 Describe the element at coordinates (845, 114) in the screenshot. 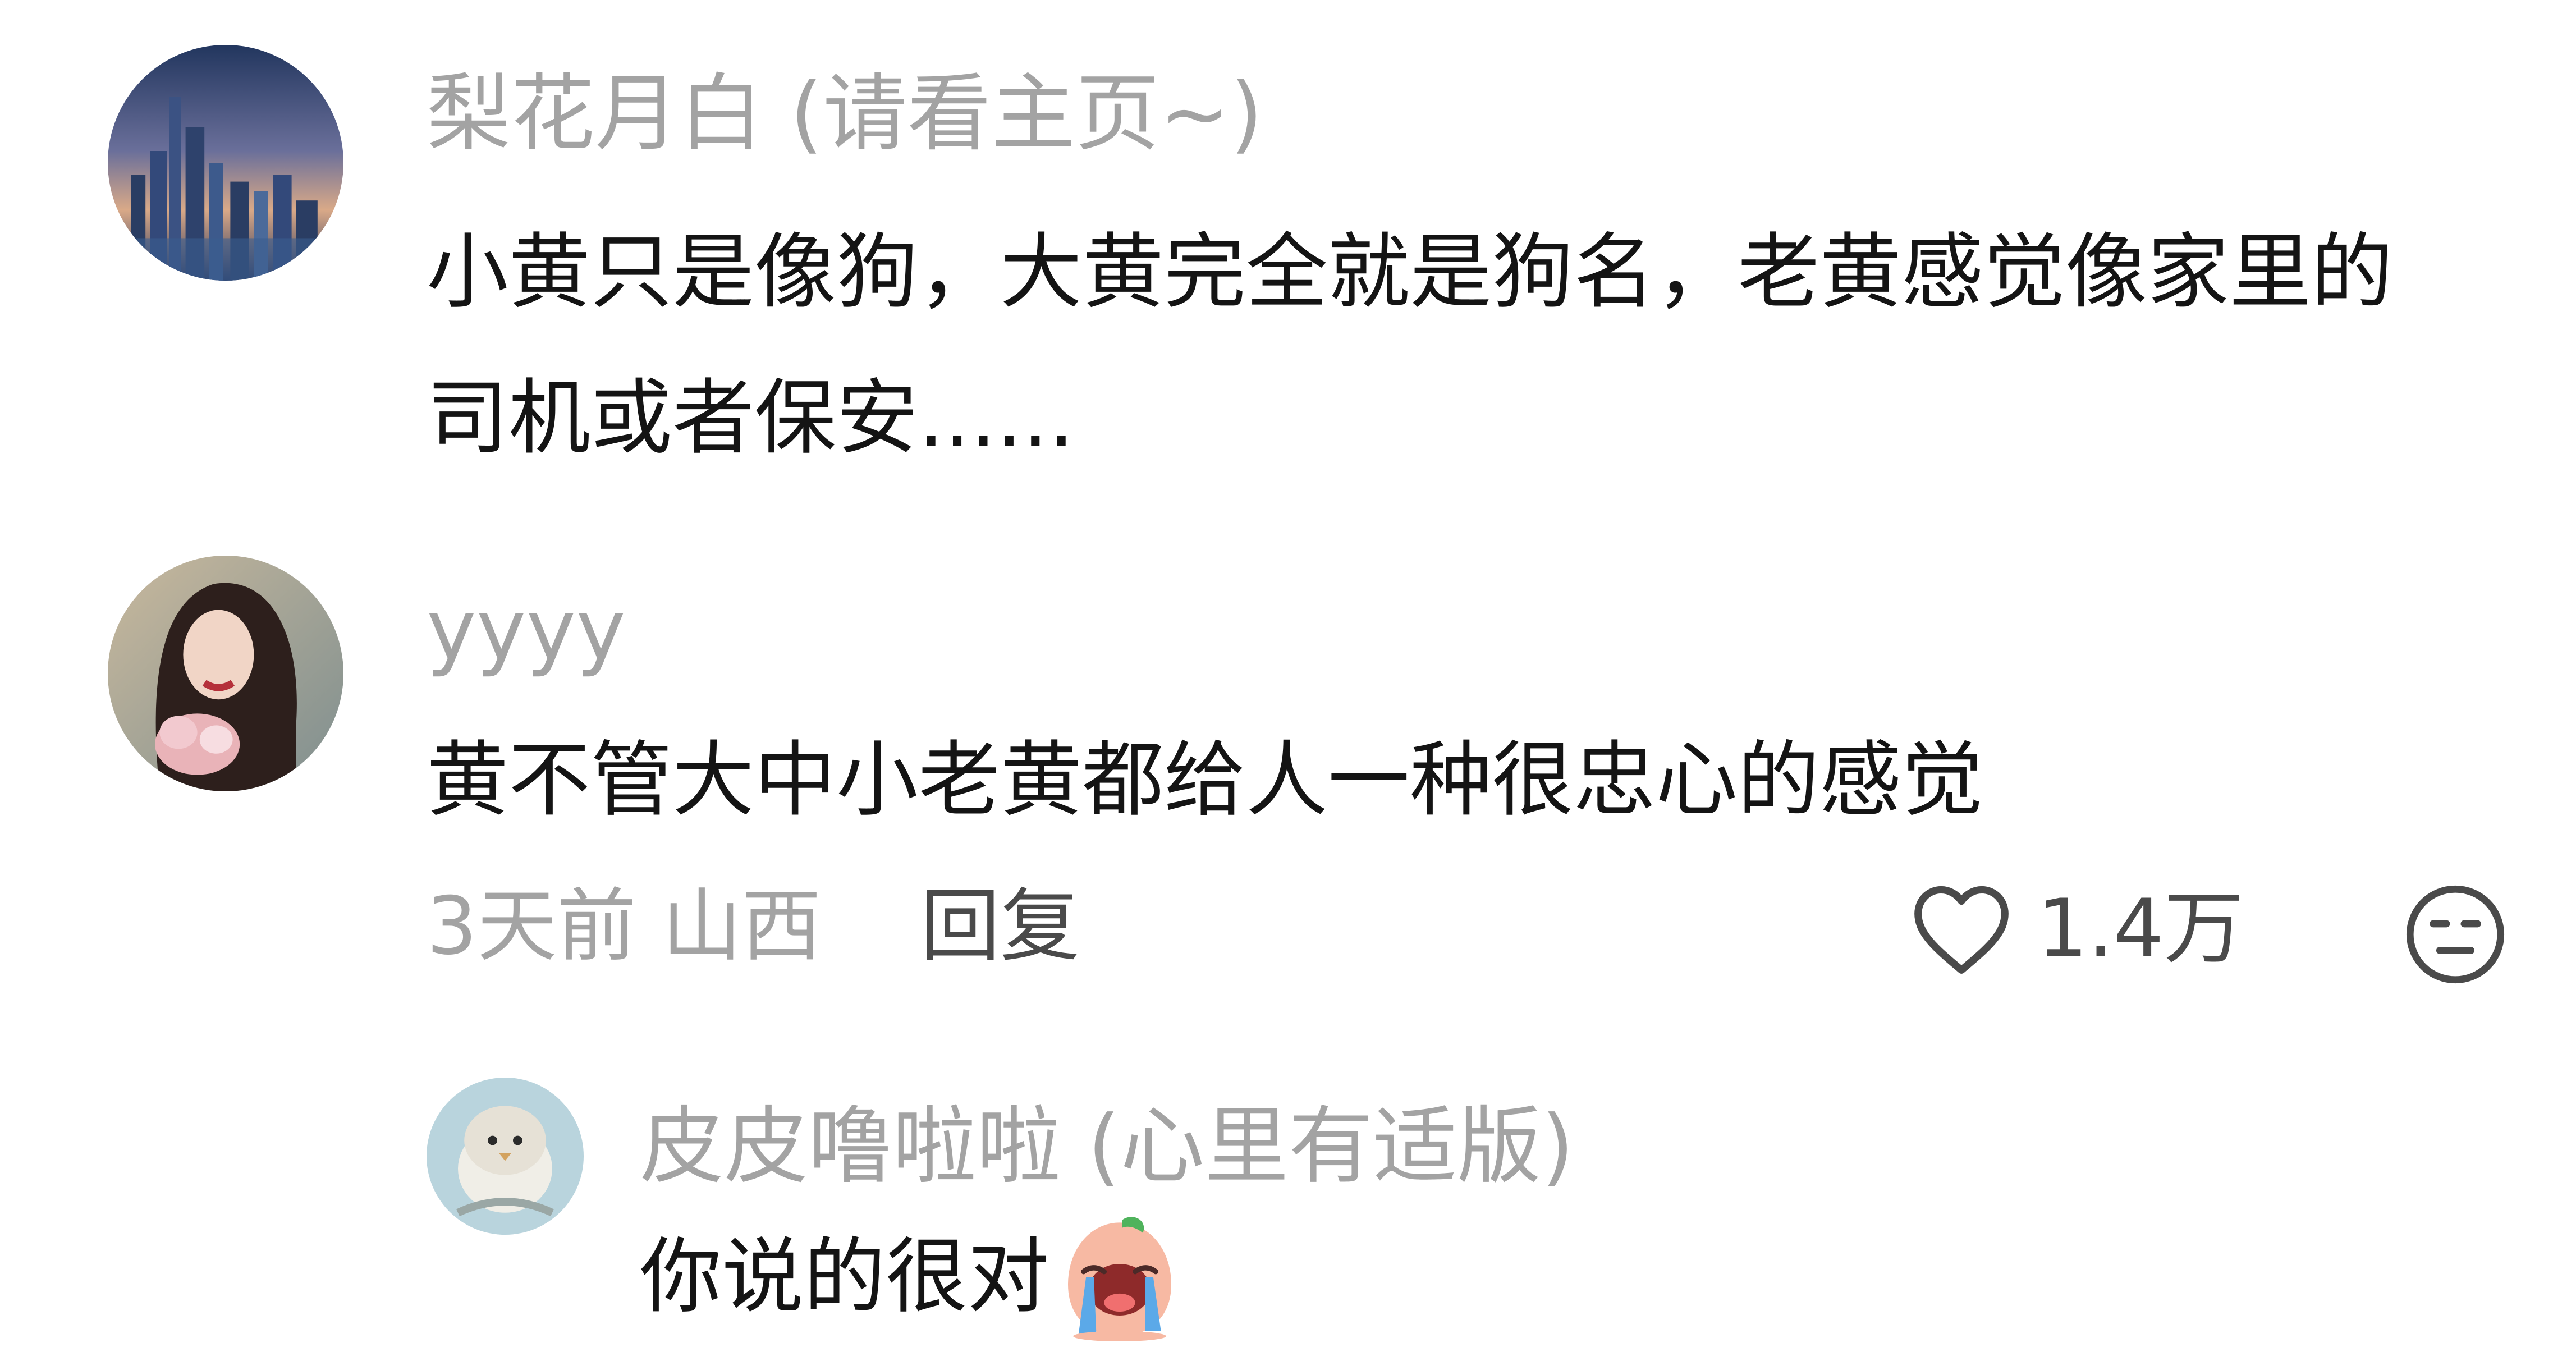

I see `comment-username: 梨花月白 (请看主页~)` at that location.